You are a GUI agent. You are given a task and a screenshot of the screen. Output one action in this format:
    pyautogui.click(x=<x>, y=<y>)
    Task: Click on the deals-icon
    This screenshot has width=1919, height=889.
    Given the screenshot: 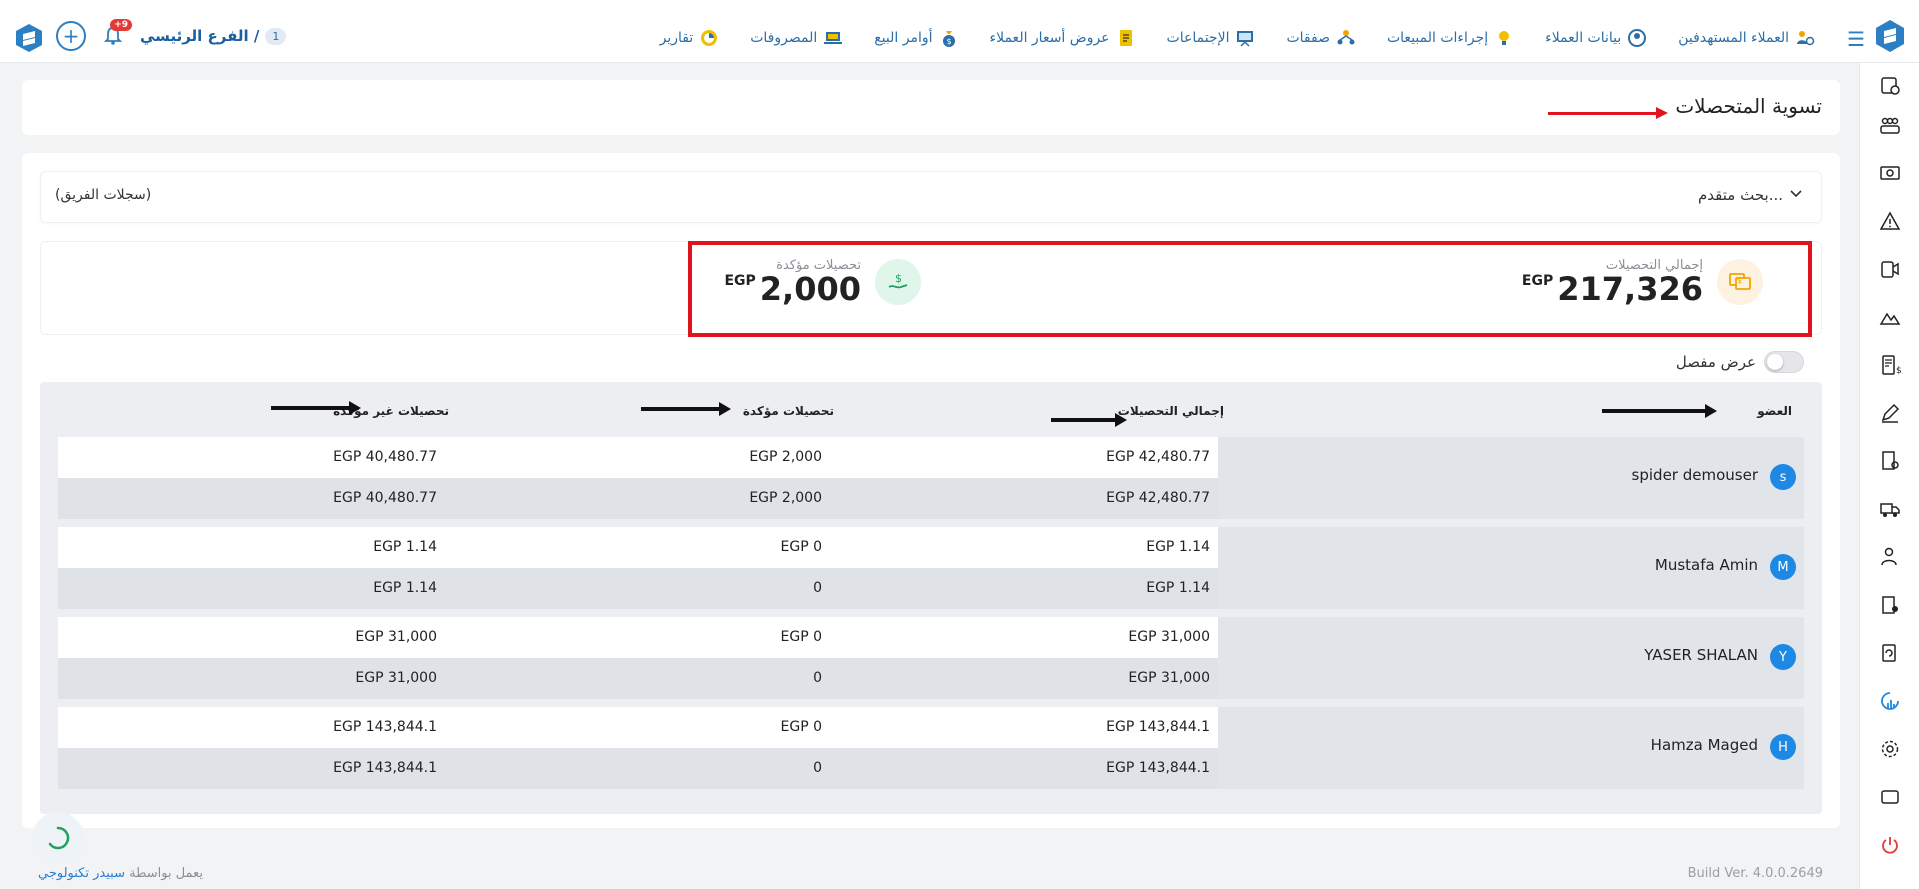 What is the action you would take?
    pyautogui.click(x=1346, y=38)
    